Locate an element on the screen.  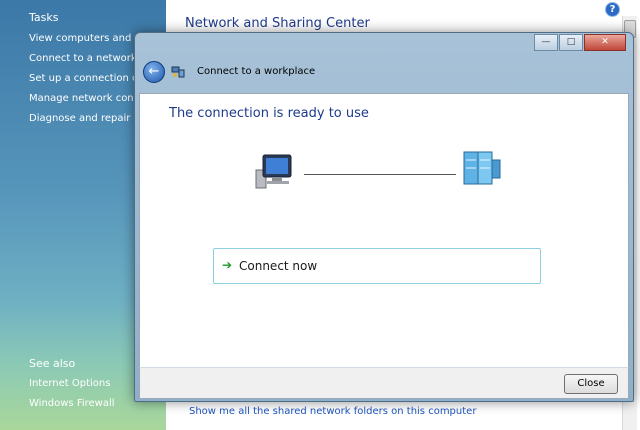
help-icon: ? is located at coordinates (612, 9).